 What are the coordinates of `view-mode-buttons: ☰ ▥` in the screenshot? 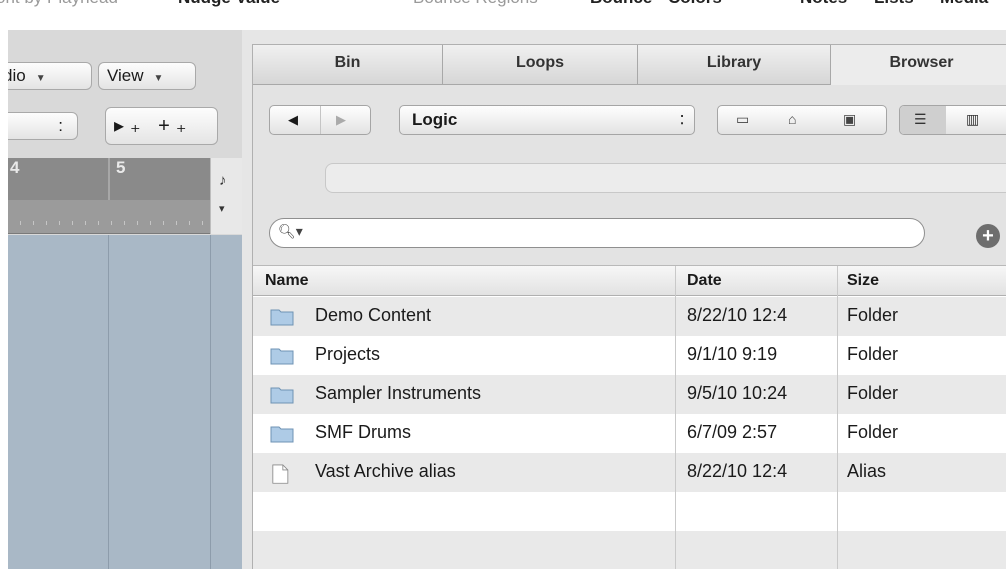 It's located at (952, 120).